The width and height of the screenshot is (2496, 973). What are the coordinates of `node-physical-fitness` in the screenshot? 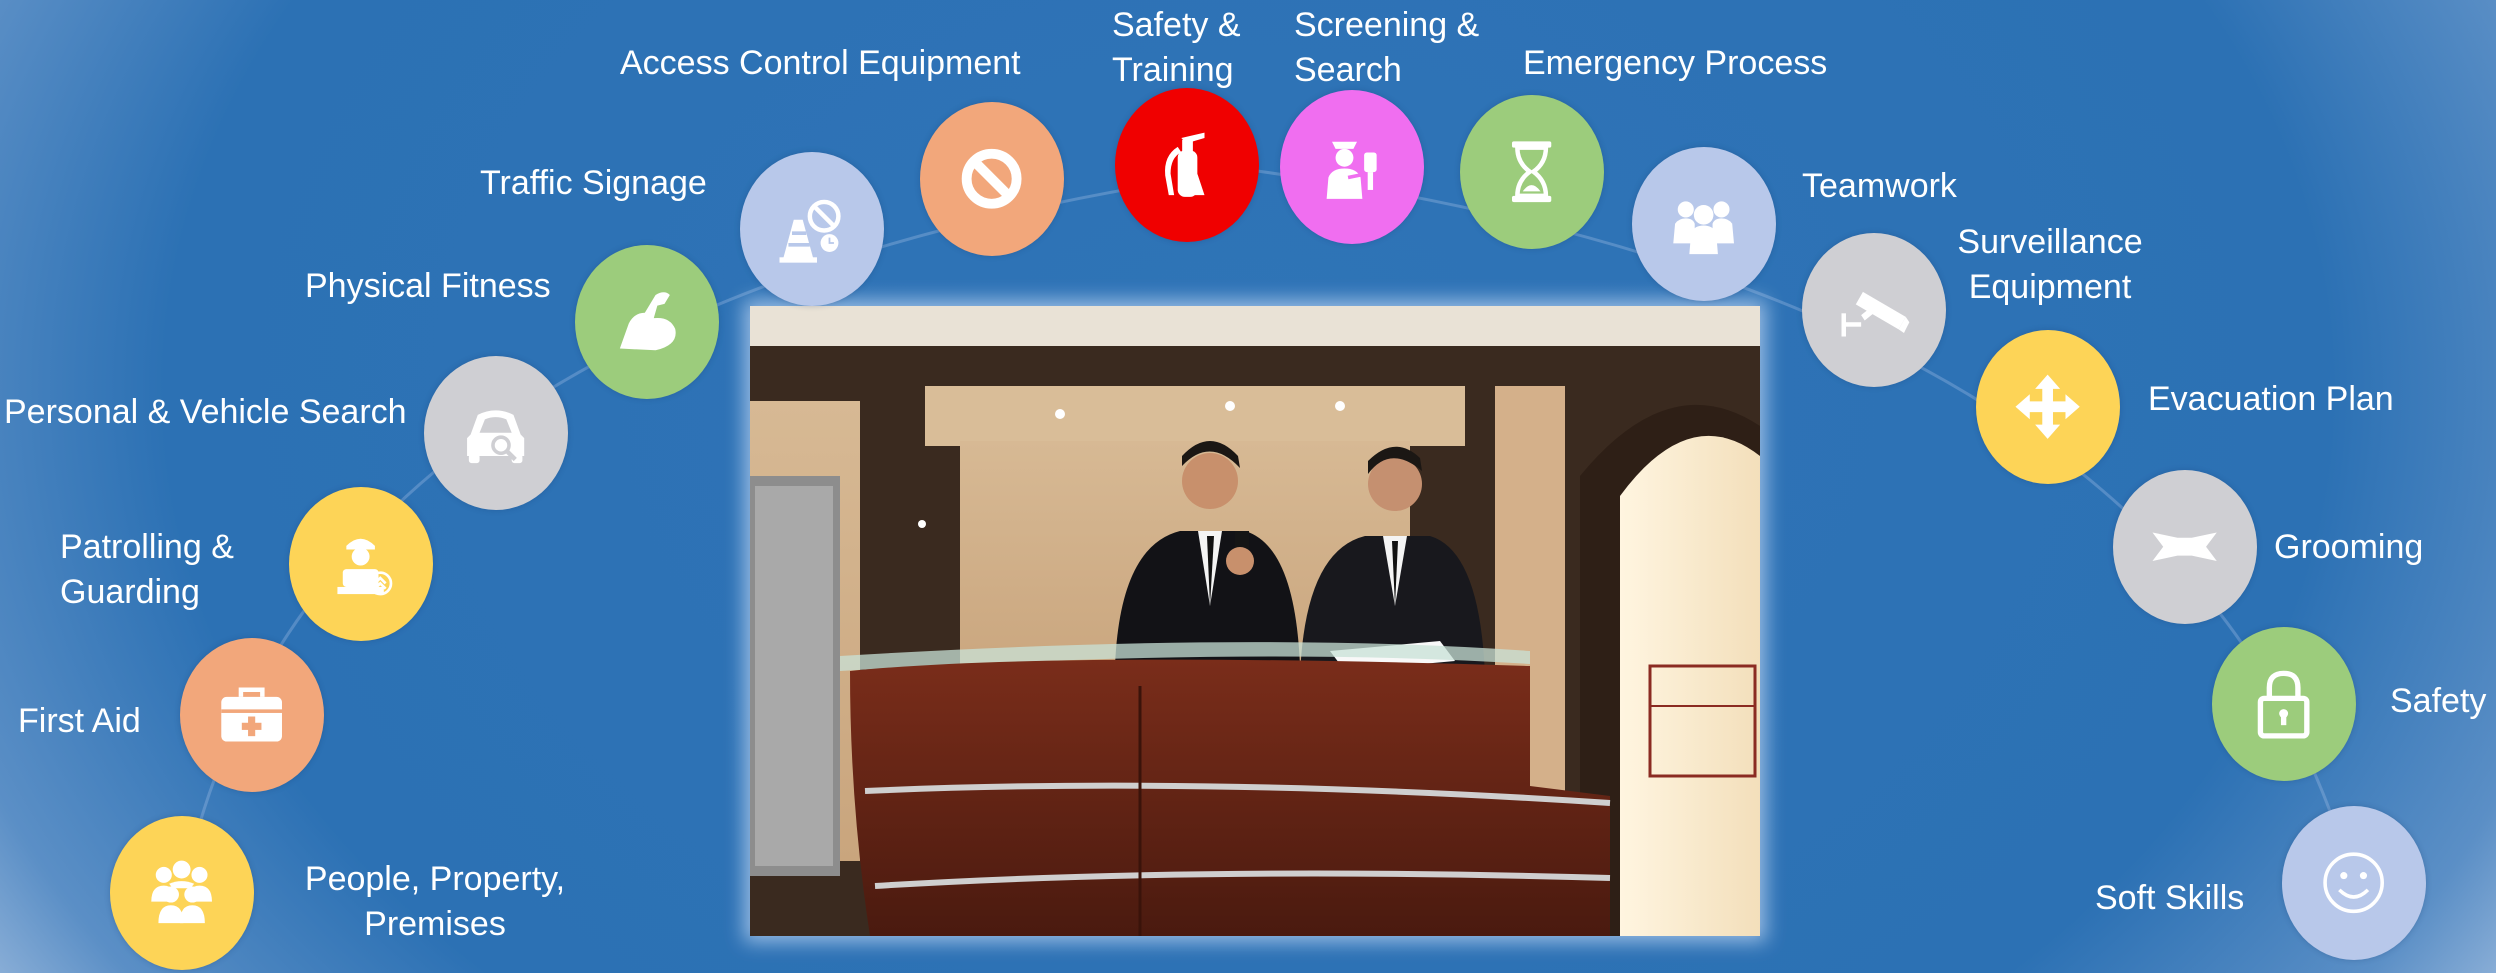 It's located at (647, 322).